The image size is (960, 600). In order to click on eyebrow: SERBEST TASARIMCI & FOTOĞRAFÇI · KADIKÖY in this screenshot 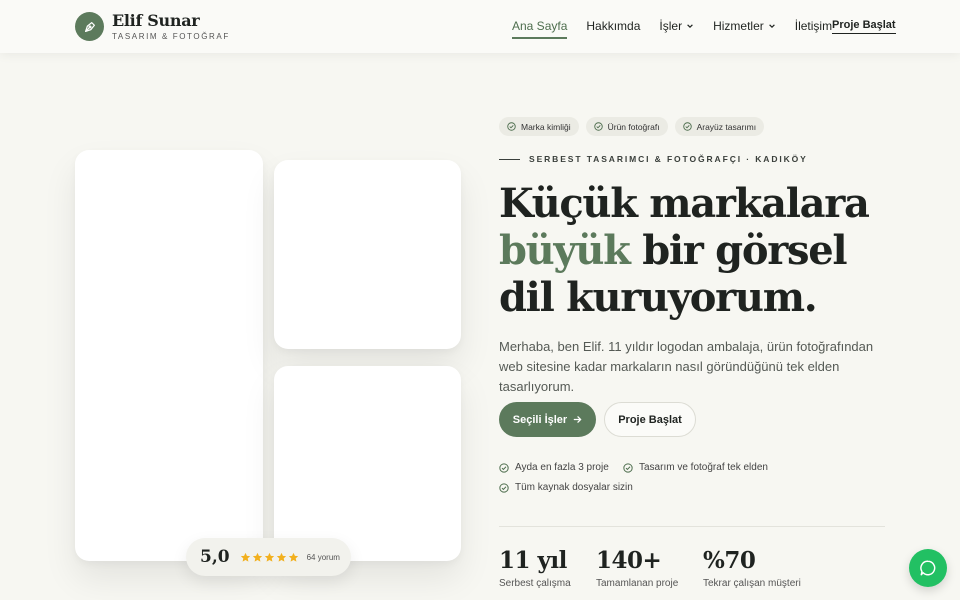, I will do `click(653, 159)`.